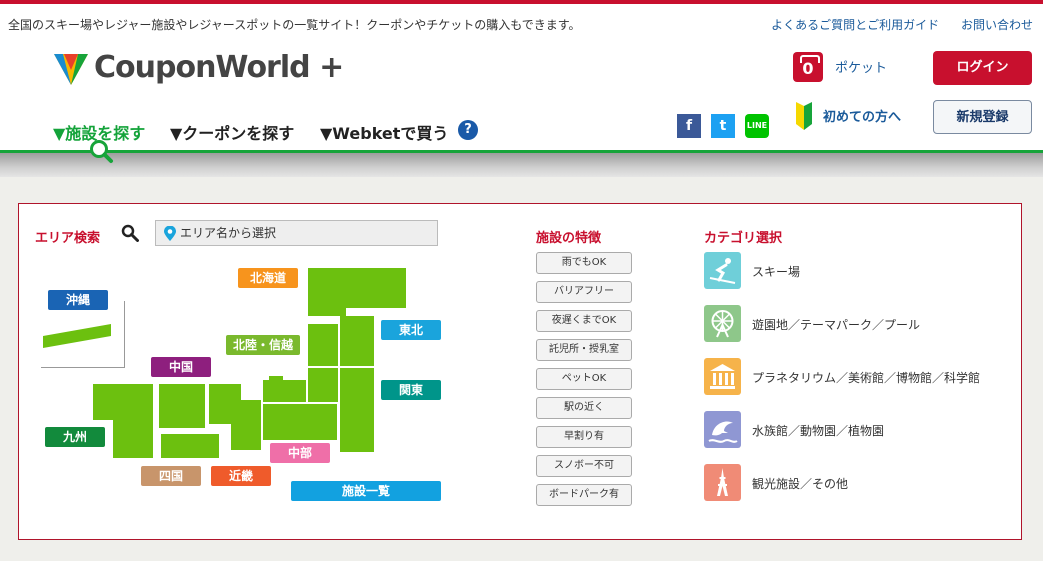 The width and height of the screenshot is (1043, 561). I want to click on search-icon, so click(130, 233).